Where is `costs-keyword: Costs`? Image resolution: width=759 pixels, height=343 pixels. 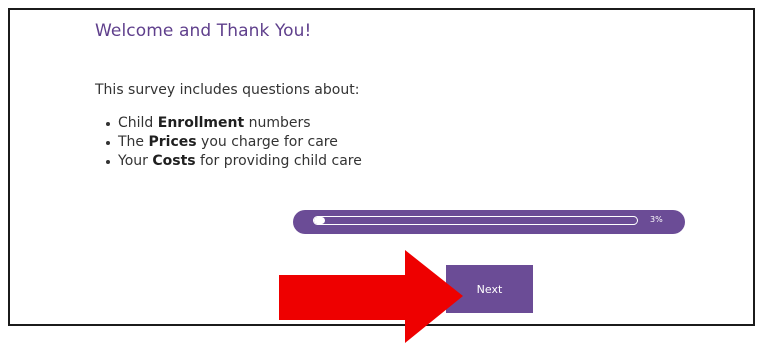
costs-keyword: Costs is located at coordinates (174, 161).